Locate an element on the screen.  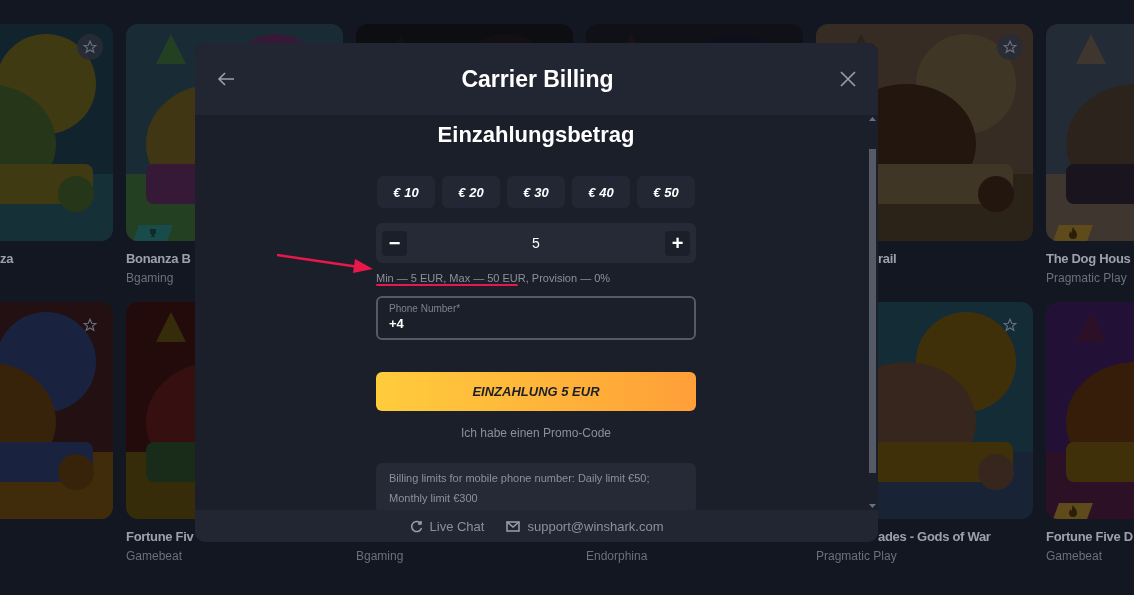
amount-chip: € 10 is located at coordinates (406, 192).